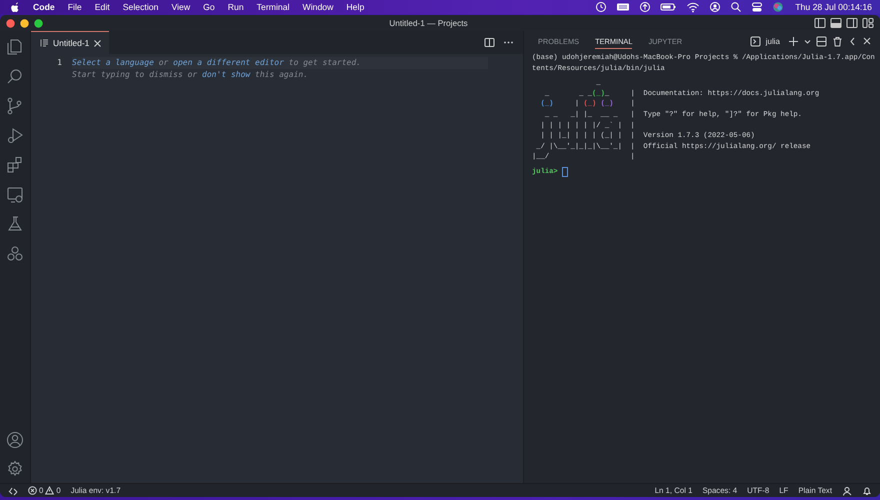 Image resolution: width=880 pixels, height=500 pixels. Describe the element at coordinates (645, 7) in the screenshot. I see `upload-icon` at that location.